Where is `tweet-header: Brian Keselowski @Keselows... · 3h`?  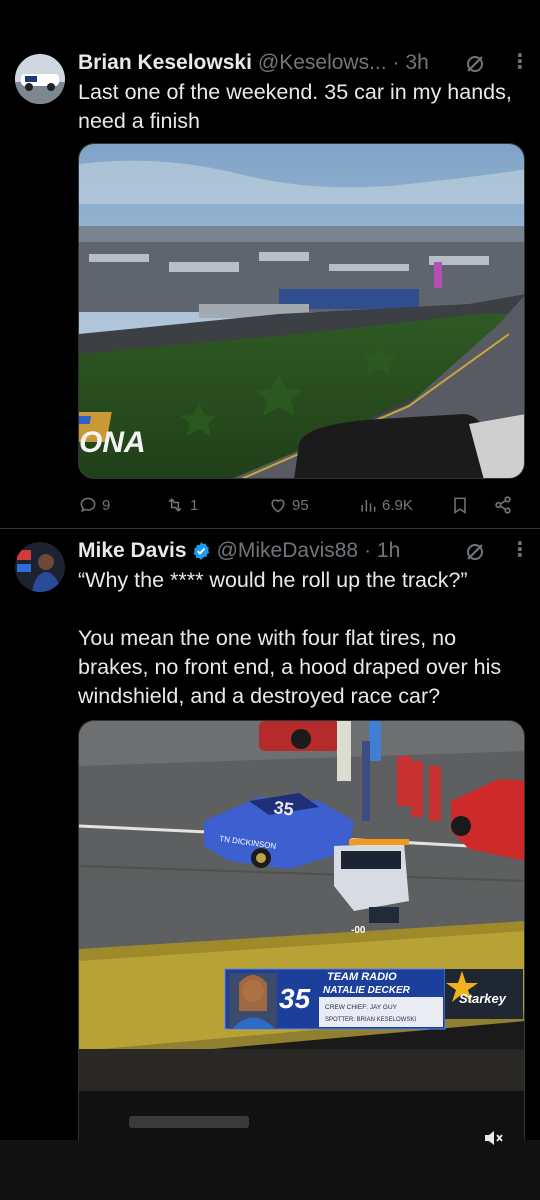 tweet-header: Brian Keselowski @Keselows... · 3h is located at coordinates (302, 63).